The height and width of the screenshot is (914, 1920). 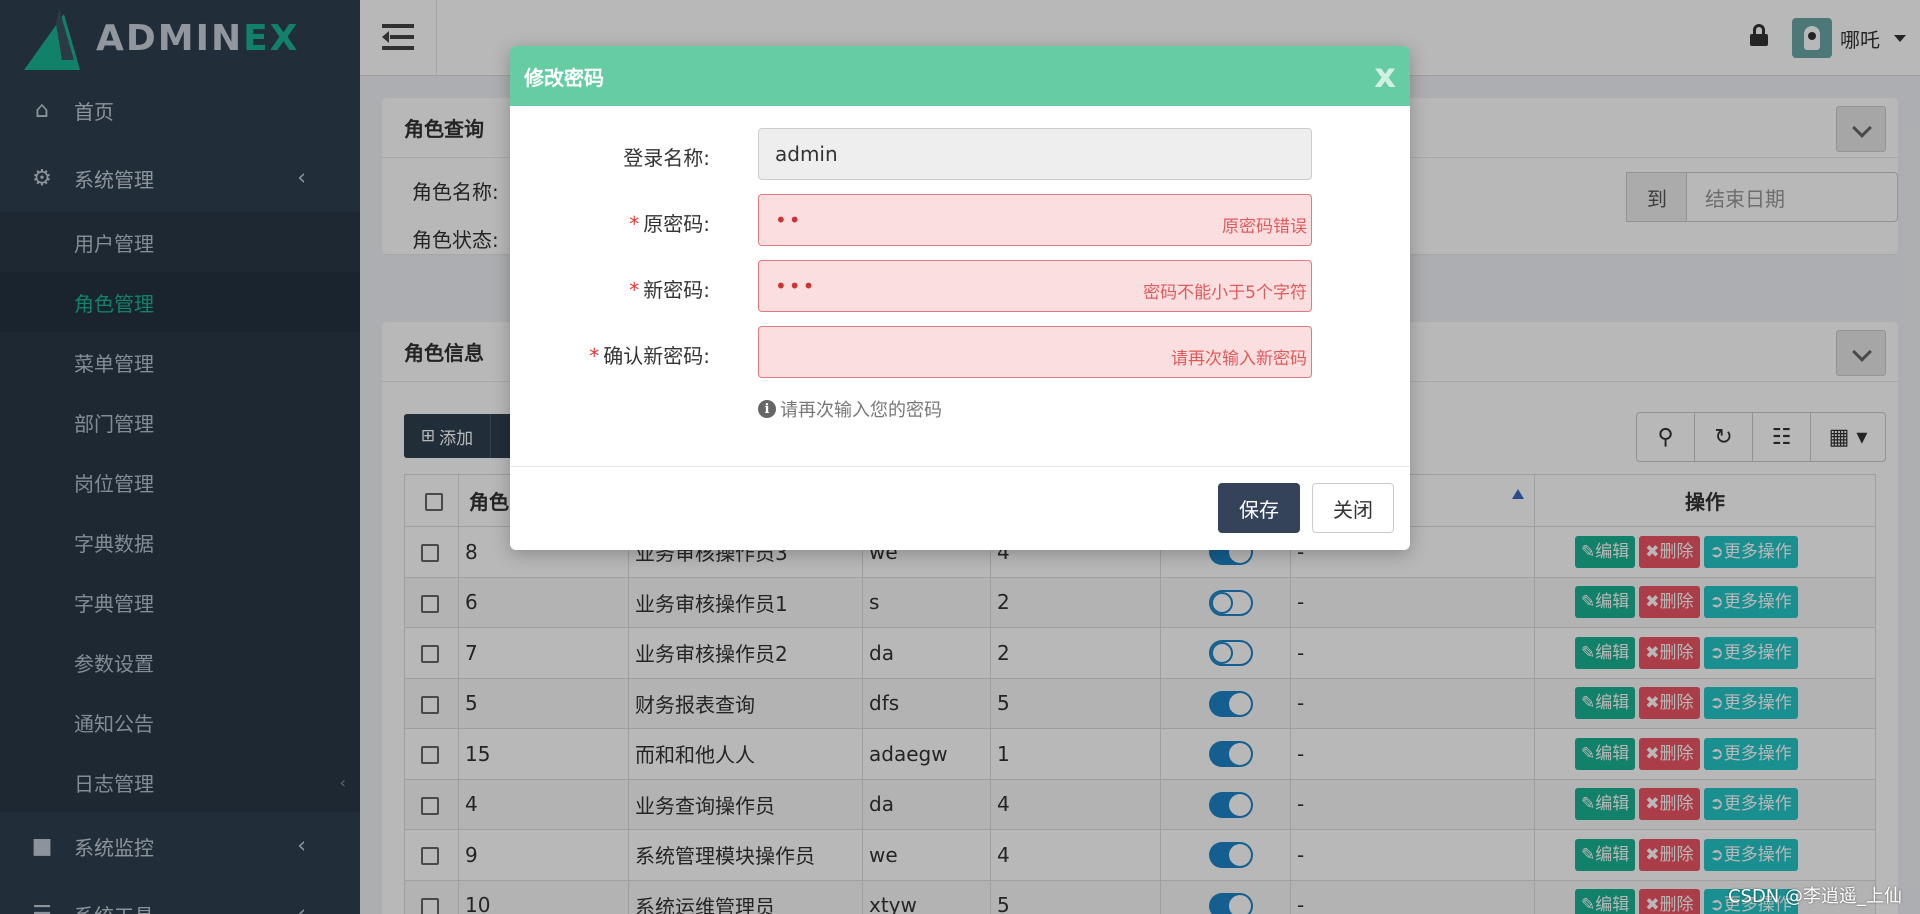 What do you see at coordinates (789, 220) in the screenshot?
I see `password-mask: ••` at bounding box center [789, 220].